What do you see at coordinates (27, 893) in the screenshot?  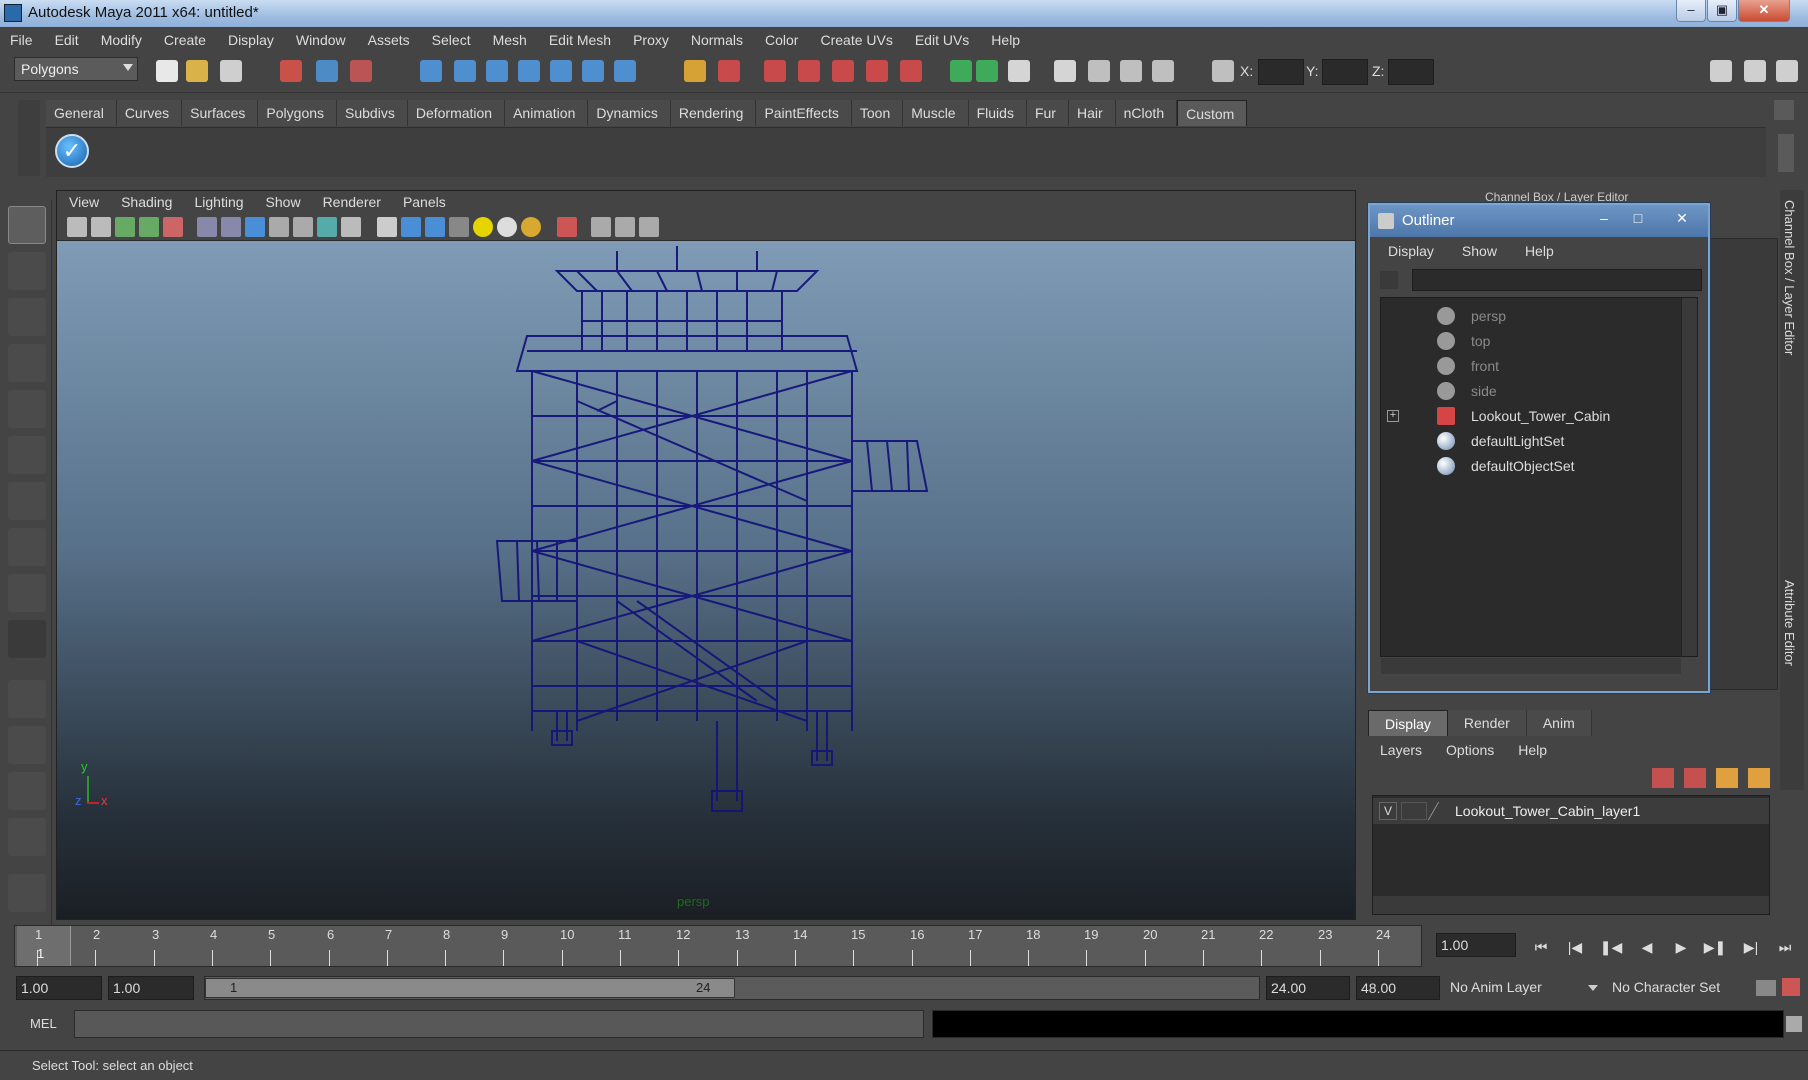 I see `quick-layout-icon` at bounding box center [27, 893].